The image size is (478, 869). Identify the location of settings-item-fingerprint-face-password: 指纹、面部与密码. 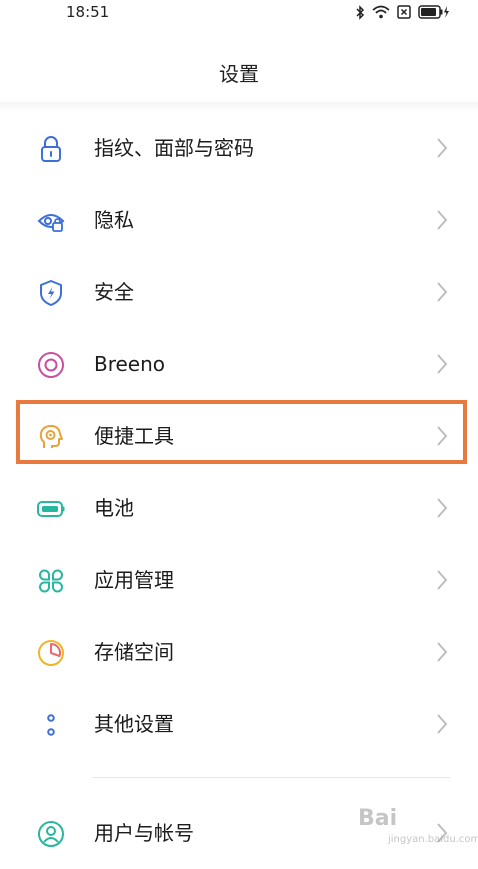
(239, 148).